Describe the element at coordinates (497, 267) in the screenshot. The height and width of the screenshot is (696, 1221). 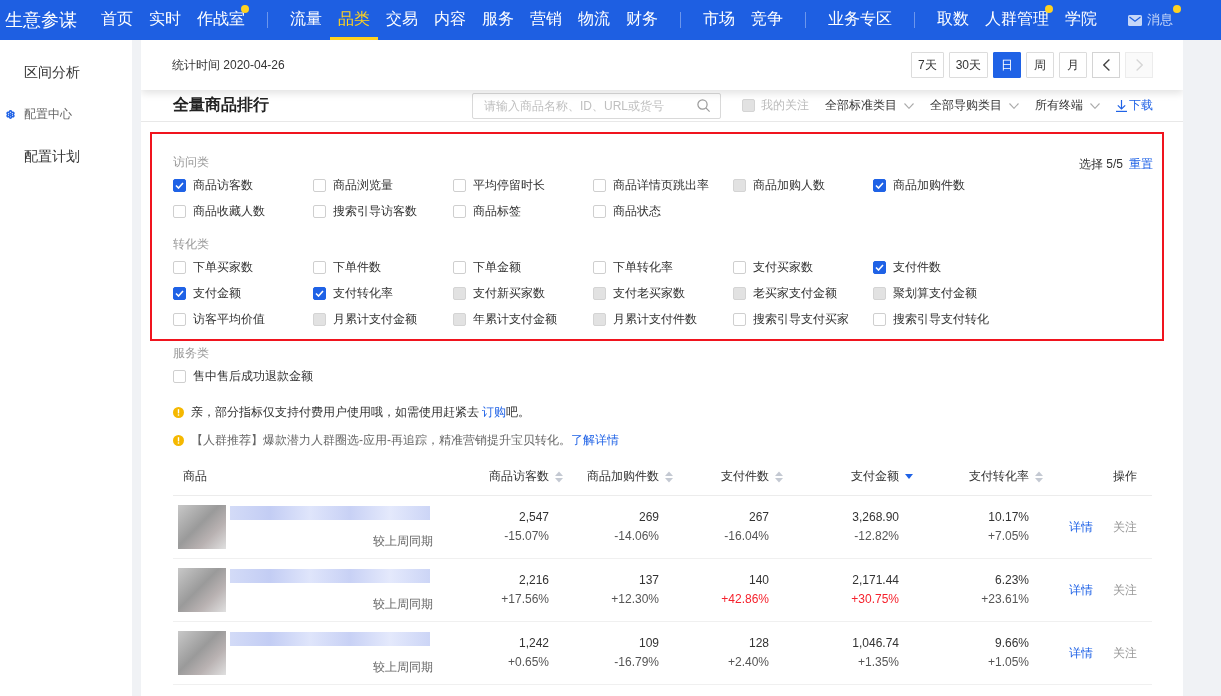
I see `checkbox-label: 下单金额` at that location.